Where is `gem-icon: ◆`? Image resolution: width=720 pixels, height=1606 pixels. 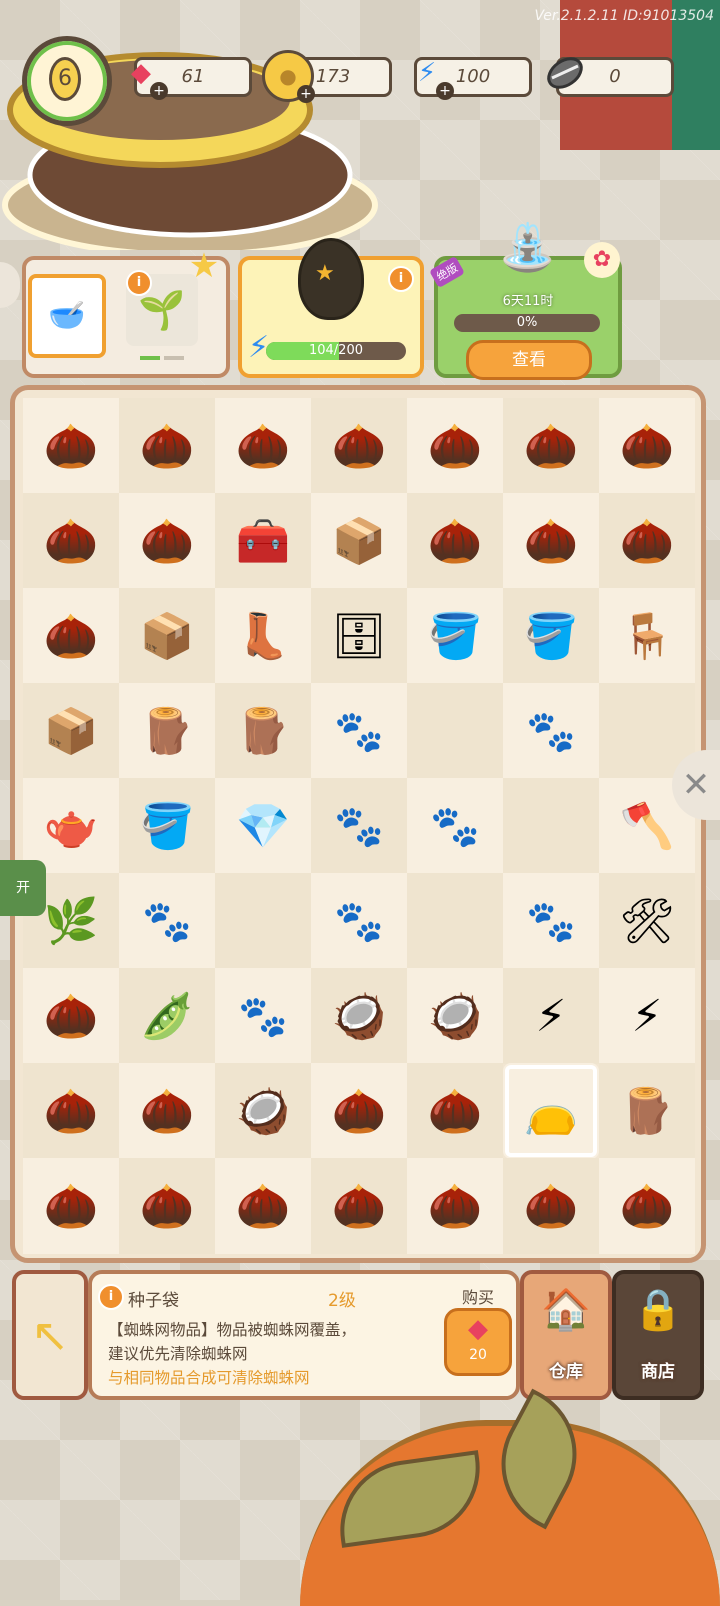 gem-icon: ◆ is located at coordinates (478, 1329).